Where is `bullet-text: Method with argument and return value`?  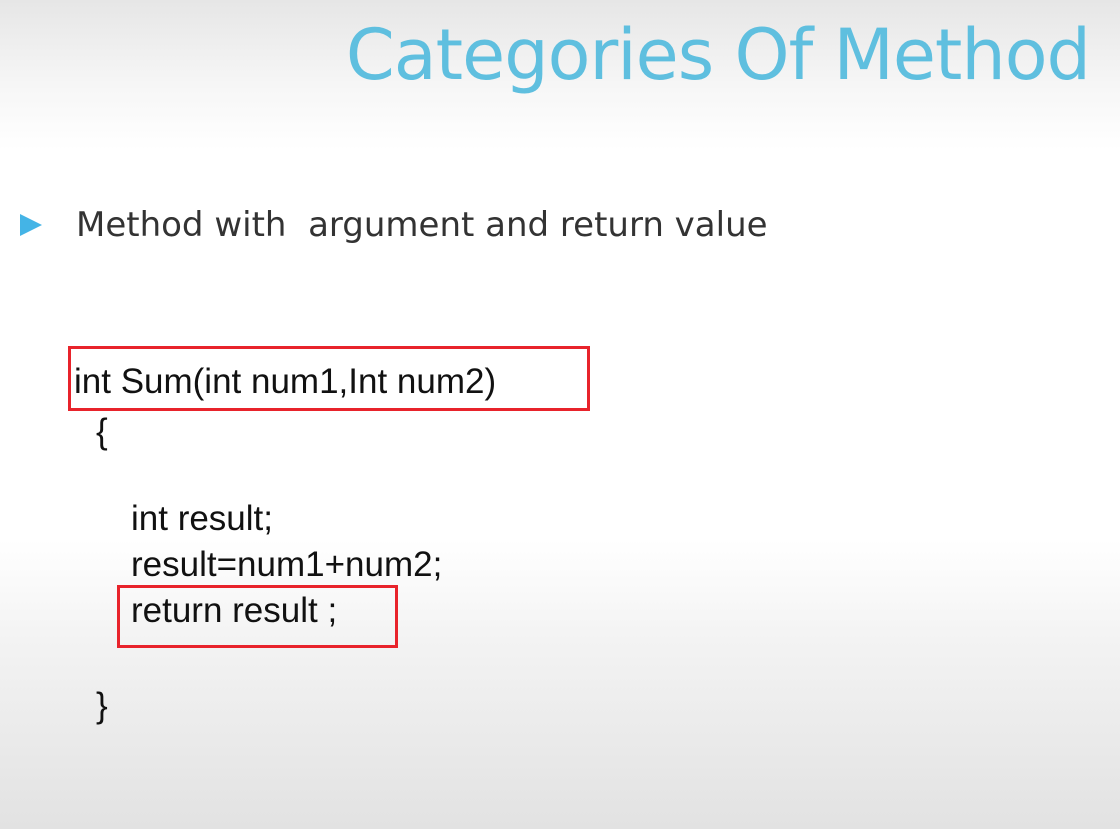 bullet-text: Method with argument and return value is located at coordinates (422, 225).